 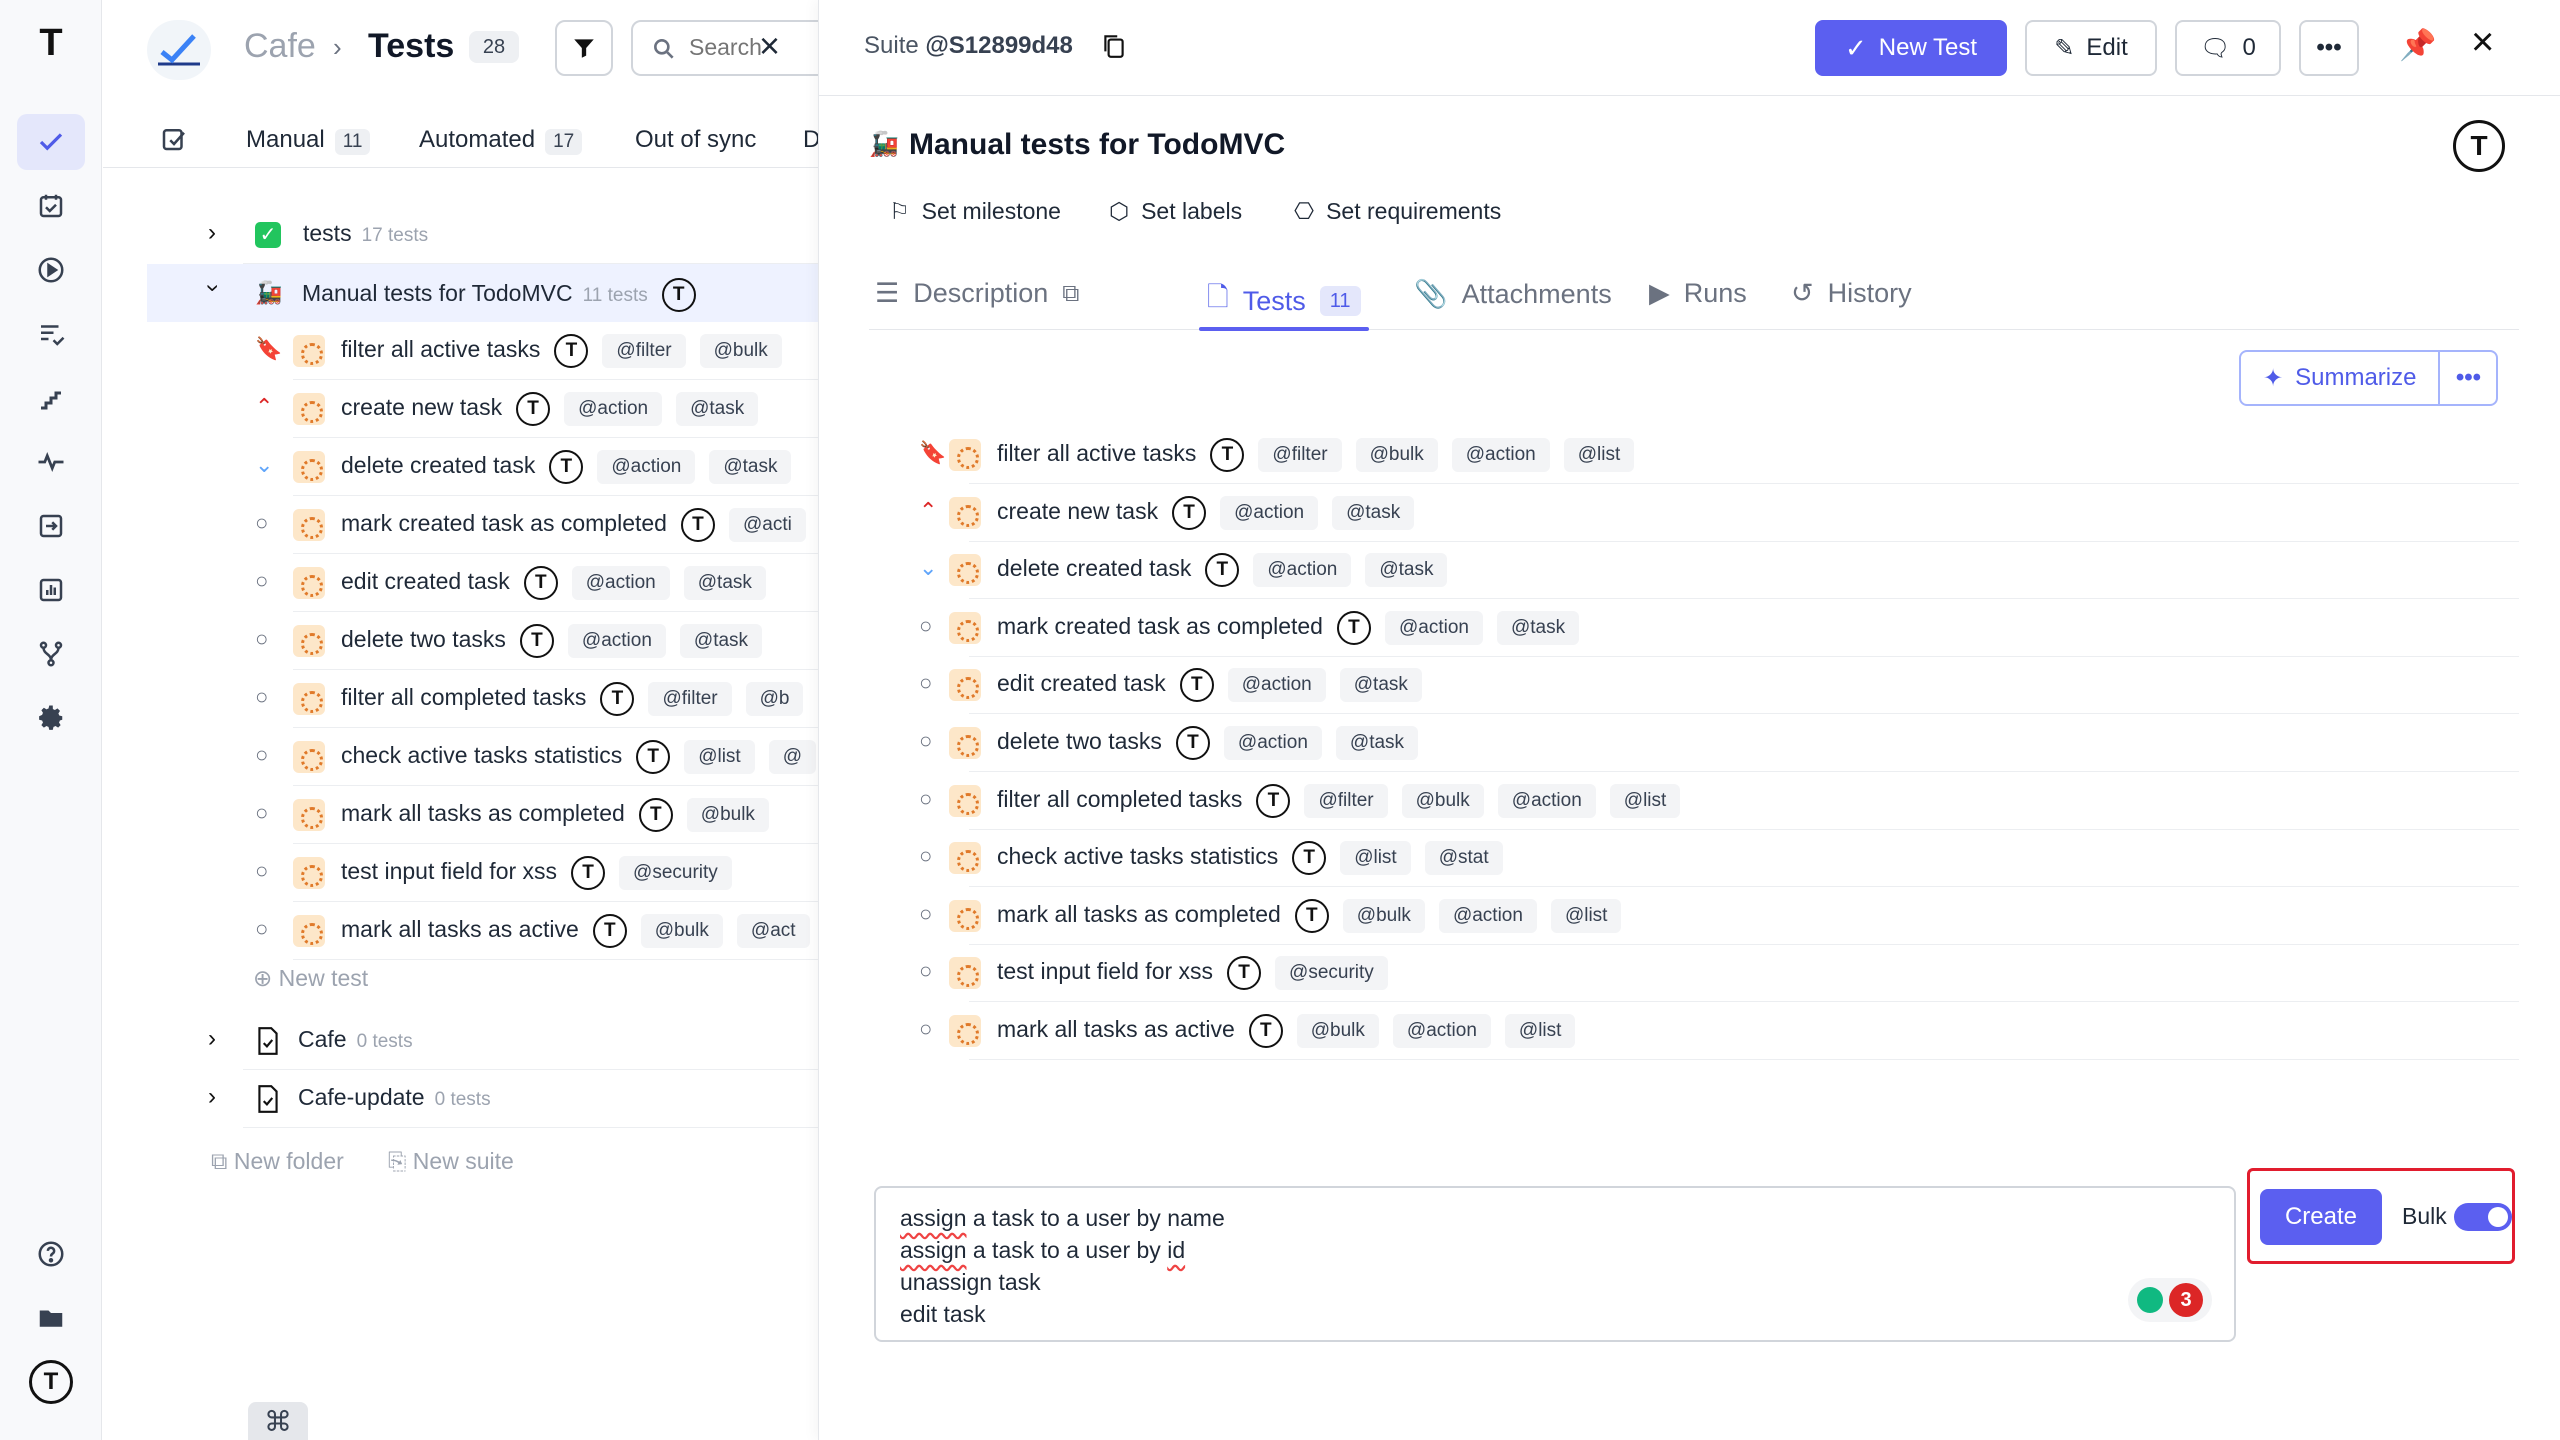 I want to click on tree-test-row: ○ edit created task T @action @task, so click(x=460, y=583).